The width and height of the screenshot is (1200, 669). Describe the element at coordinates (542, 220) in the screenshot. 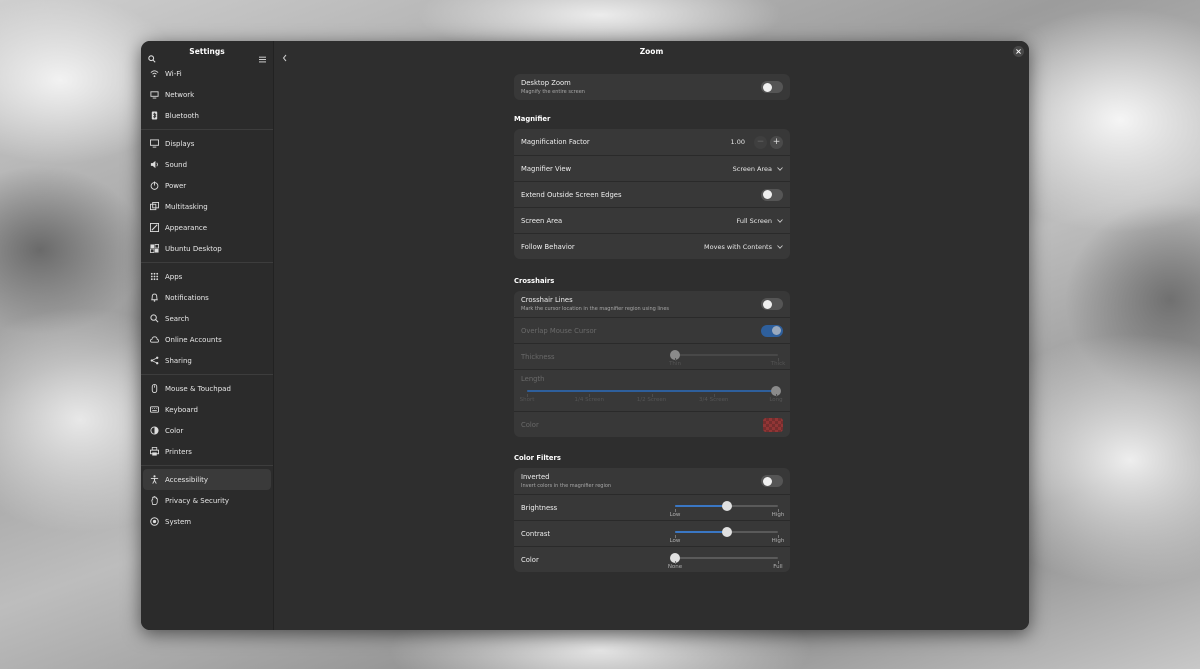

I see `screen-area-label: Screen Area` at that location.